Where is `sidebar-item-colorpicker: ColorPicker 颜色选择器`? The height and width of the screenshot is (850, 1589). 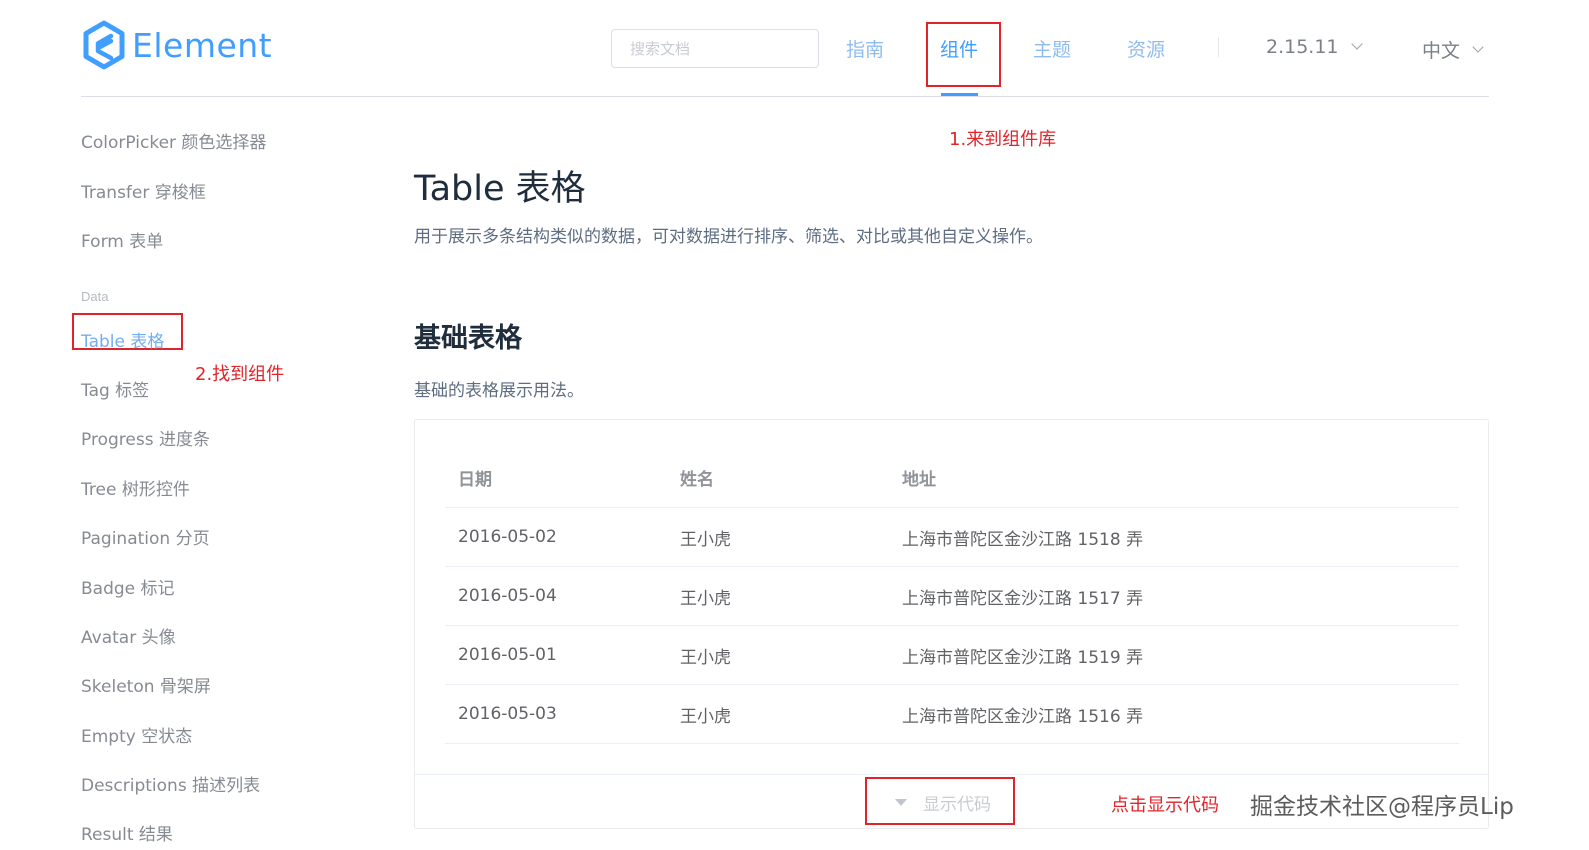
sidebar-item-colorpicker: ColorPicker 颜色选择器 is located at coordinates (173, 140).